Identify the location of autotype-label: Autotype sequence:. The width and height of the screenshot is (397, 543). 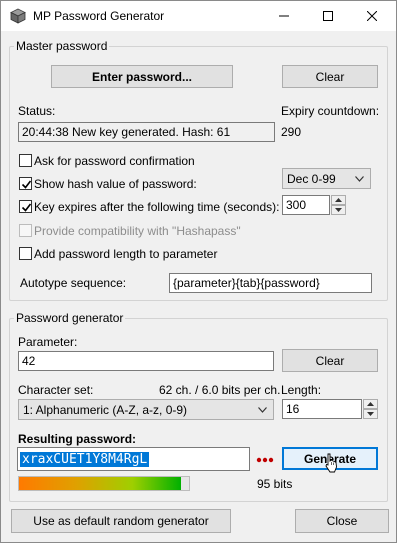
(73, 283).